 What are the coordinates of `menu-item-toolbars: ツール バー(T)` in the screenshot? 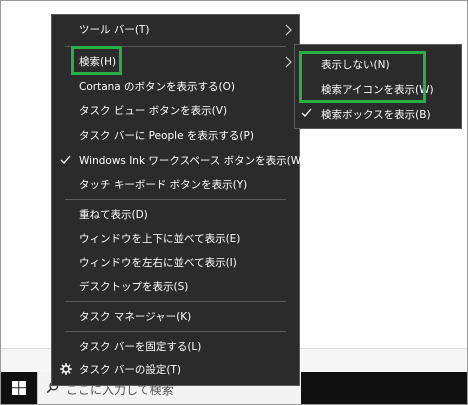 It's located at (175, 30).